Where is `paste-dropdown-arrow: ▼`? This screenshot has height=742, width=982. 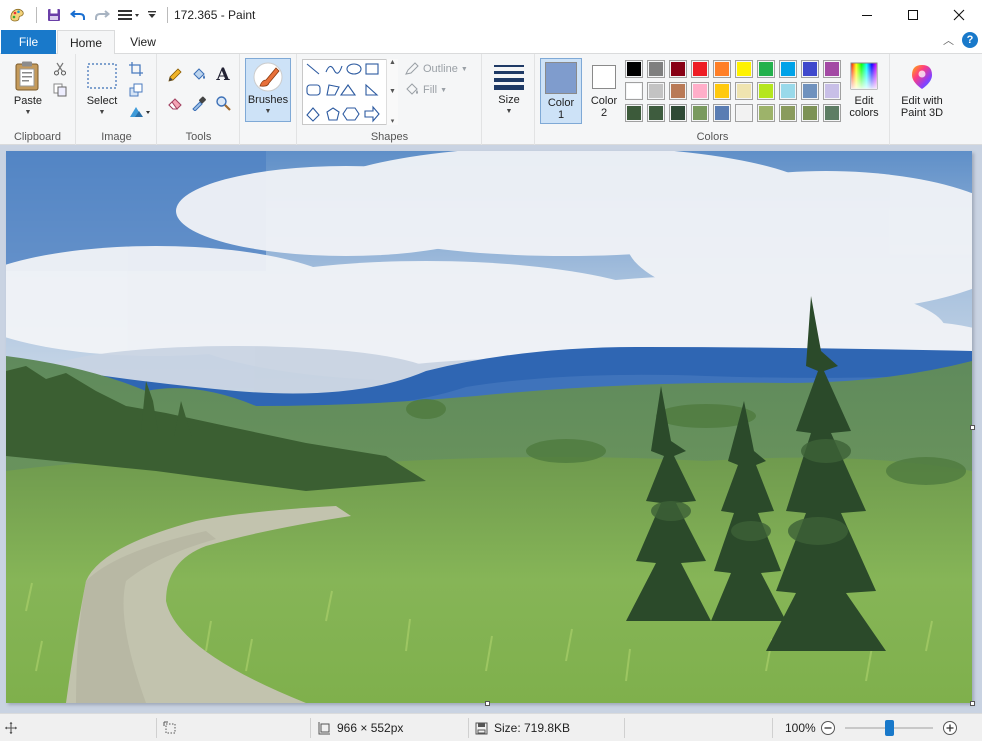
paste-dropdown-arrow: ▼ is located at coordinates (28, 113).